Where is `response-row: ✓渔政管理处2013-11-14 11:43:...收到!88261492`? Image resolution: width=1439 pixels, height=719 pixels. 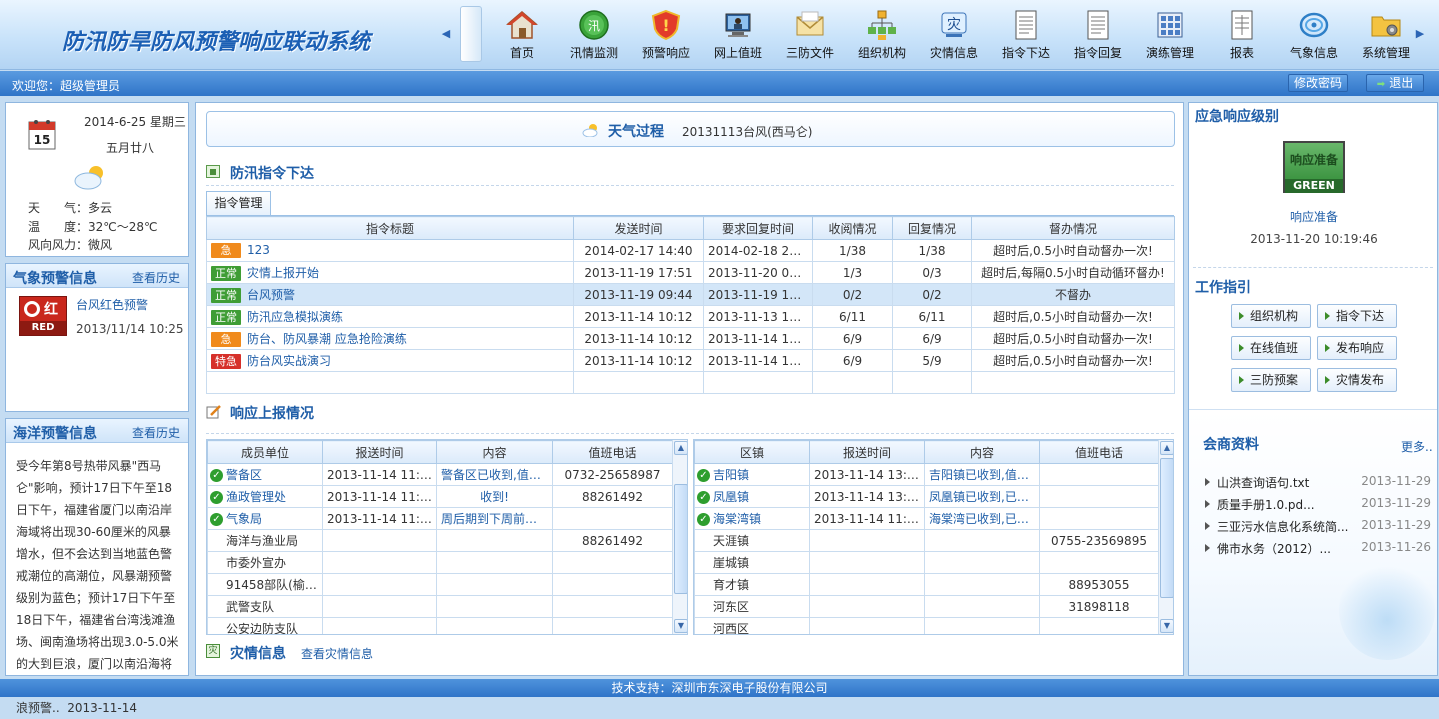
response-row: ✓渔政管理处2013-11-14 11:43:...收到!88261492 is located at coordinates (440, 496).